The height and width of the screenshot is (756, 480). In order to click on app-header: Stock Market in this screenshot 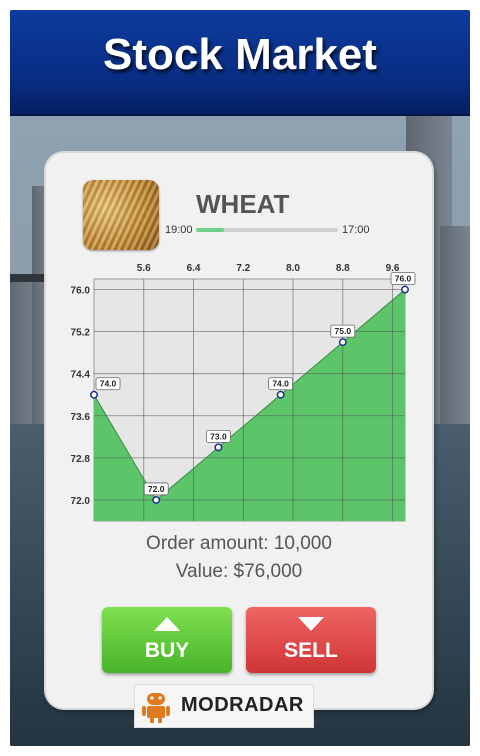, I will do `click(240, 63)`.